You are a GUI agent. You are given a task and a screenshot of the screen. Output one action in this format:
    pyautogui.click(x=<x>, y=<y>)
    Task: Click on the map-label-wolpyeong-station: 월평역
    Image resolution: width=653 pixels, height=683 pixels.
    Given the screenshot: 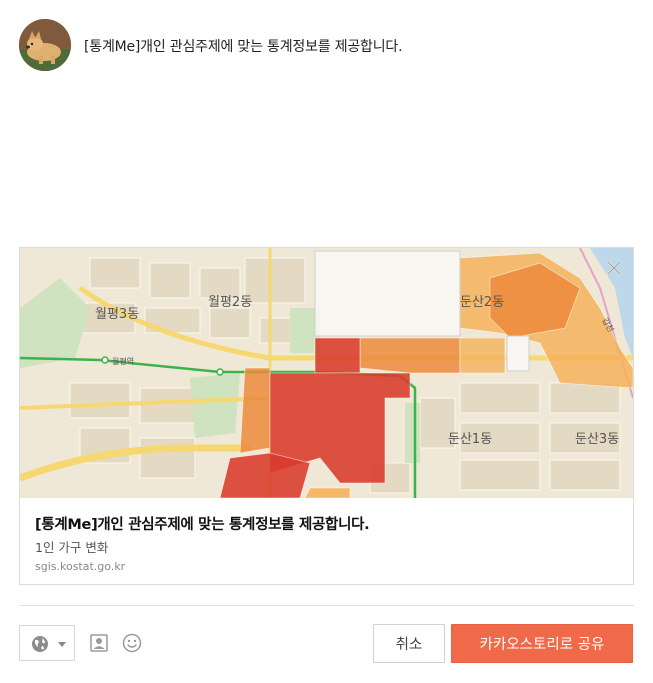 What is the action you would take?
    pyautogui.click(x=123, y=361)
    